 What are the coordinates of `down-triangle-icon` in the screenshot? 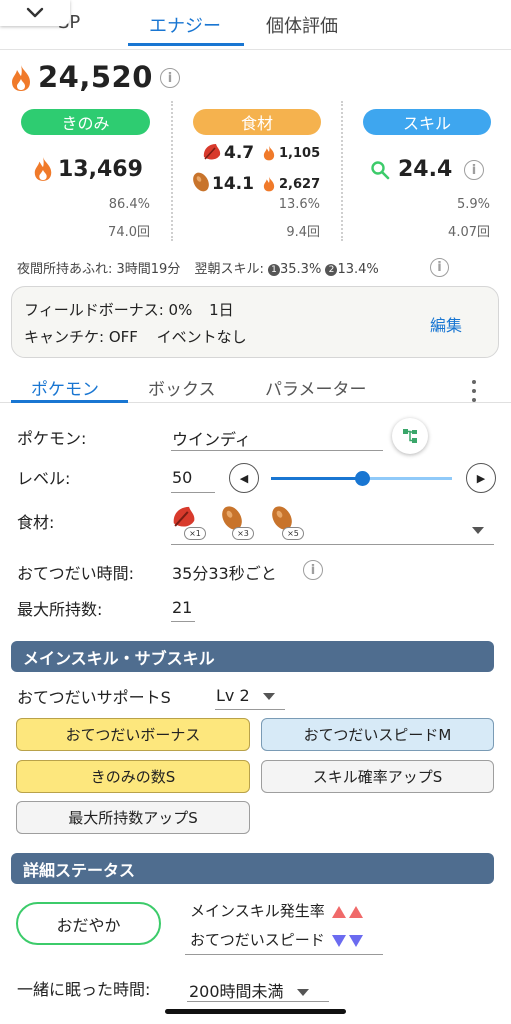 It's located at (356, 940).